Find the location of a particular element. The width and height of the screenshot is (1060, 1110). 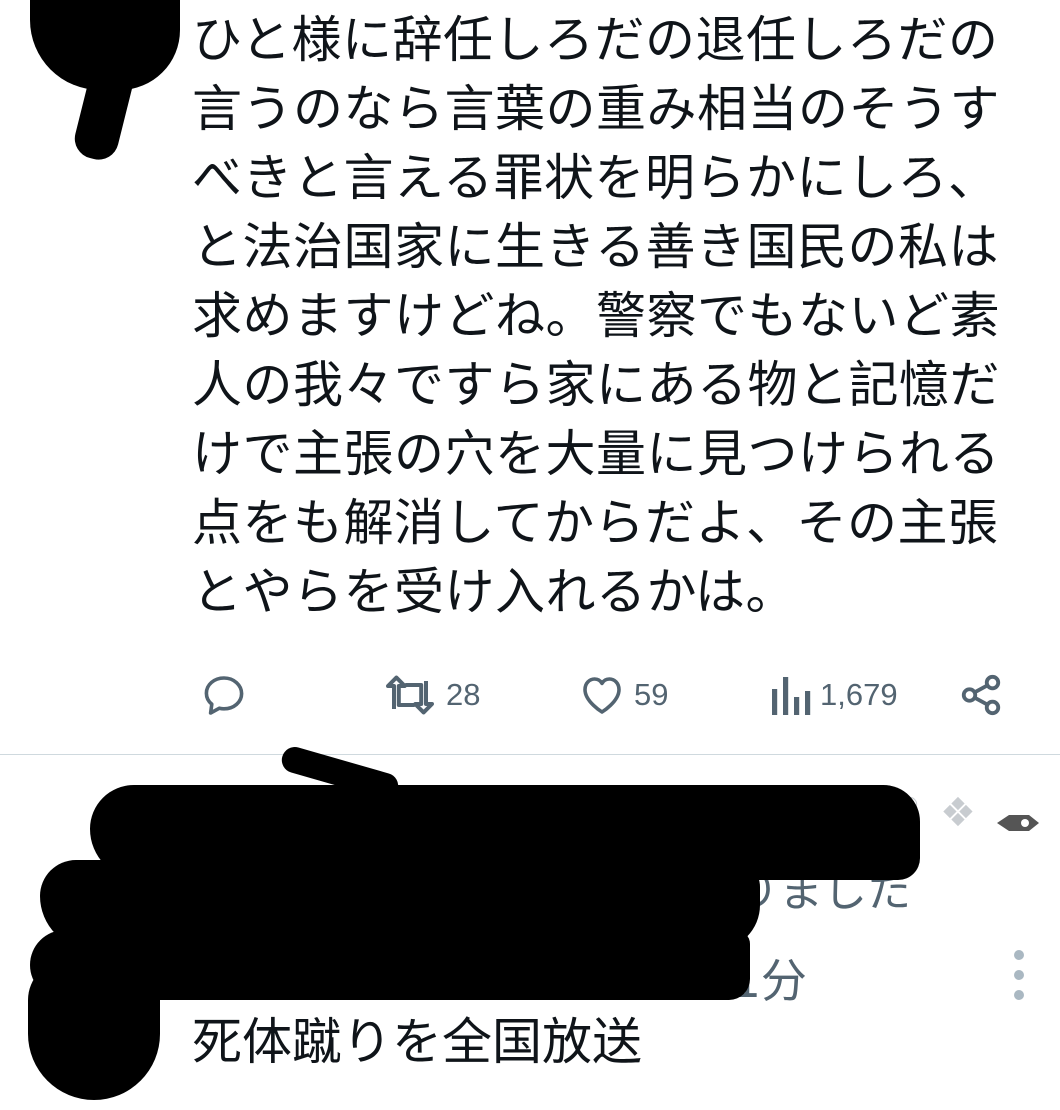

like-count: 59 is located at coordinates (651, 694).